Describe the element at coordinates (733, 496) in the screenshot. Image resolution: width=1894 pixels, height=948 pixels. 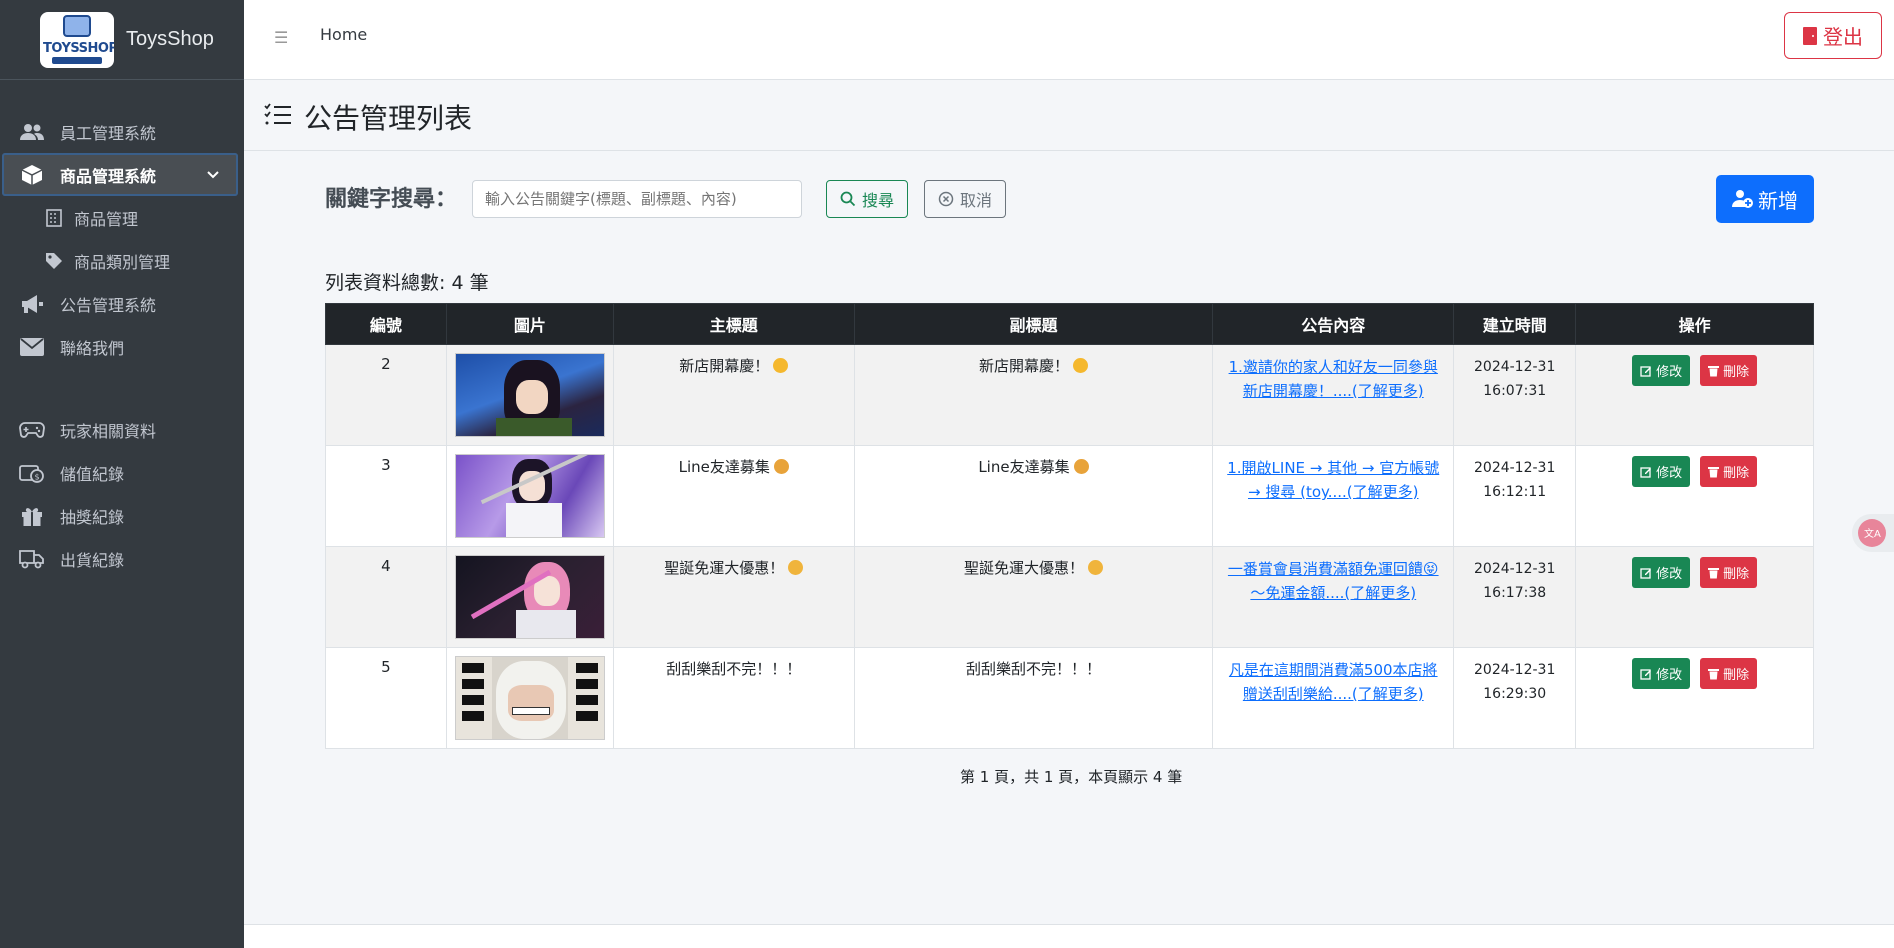
I see `cell-title: Line友達募集` at that location.